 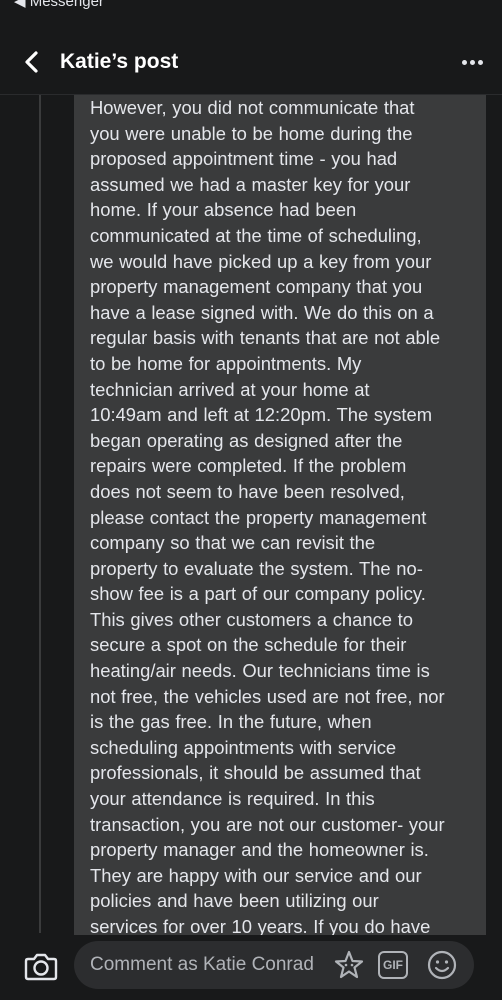 I want to click on comment-line: is the gas free. In the future, when, so click(x=231, y=722).